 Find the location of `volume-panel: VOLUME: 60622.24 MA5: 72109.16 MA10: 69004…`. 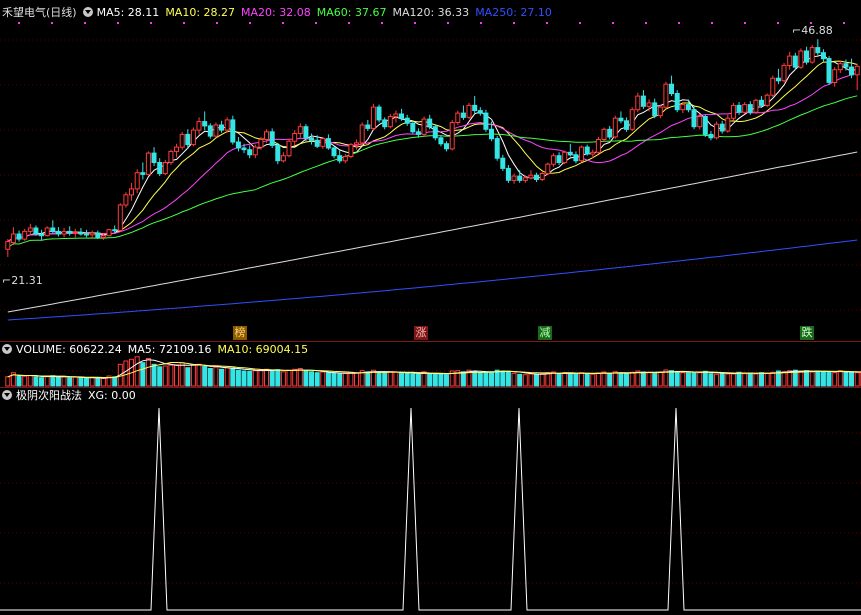

volume-panel: VOLUME: 60622.24 MA5: 72109.16 MA10: 69004… is located at coordinates (430, 364).